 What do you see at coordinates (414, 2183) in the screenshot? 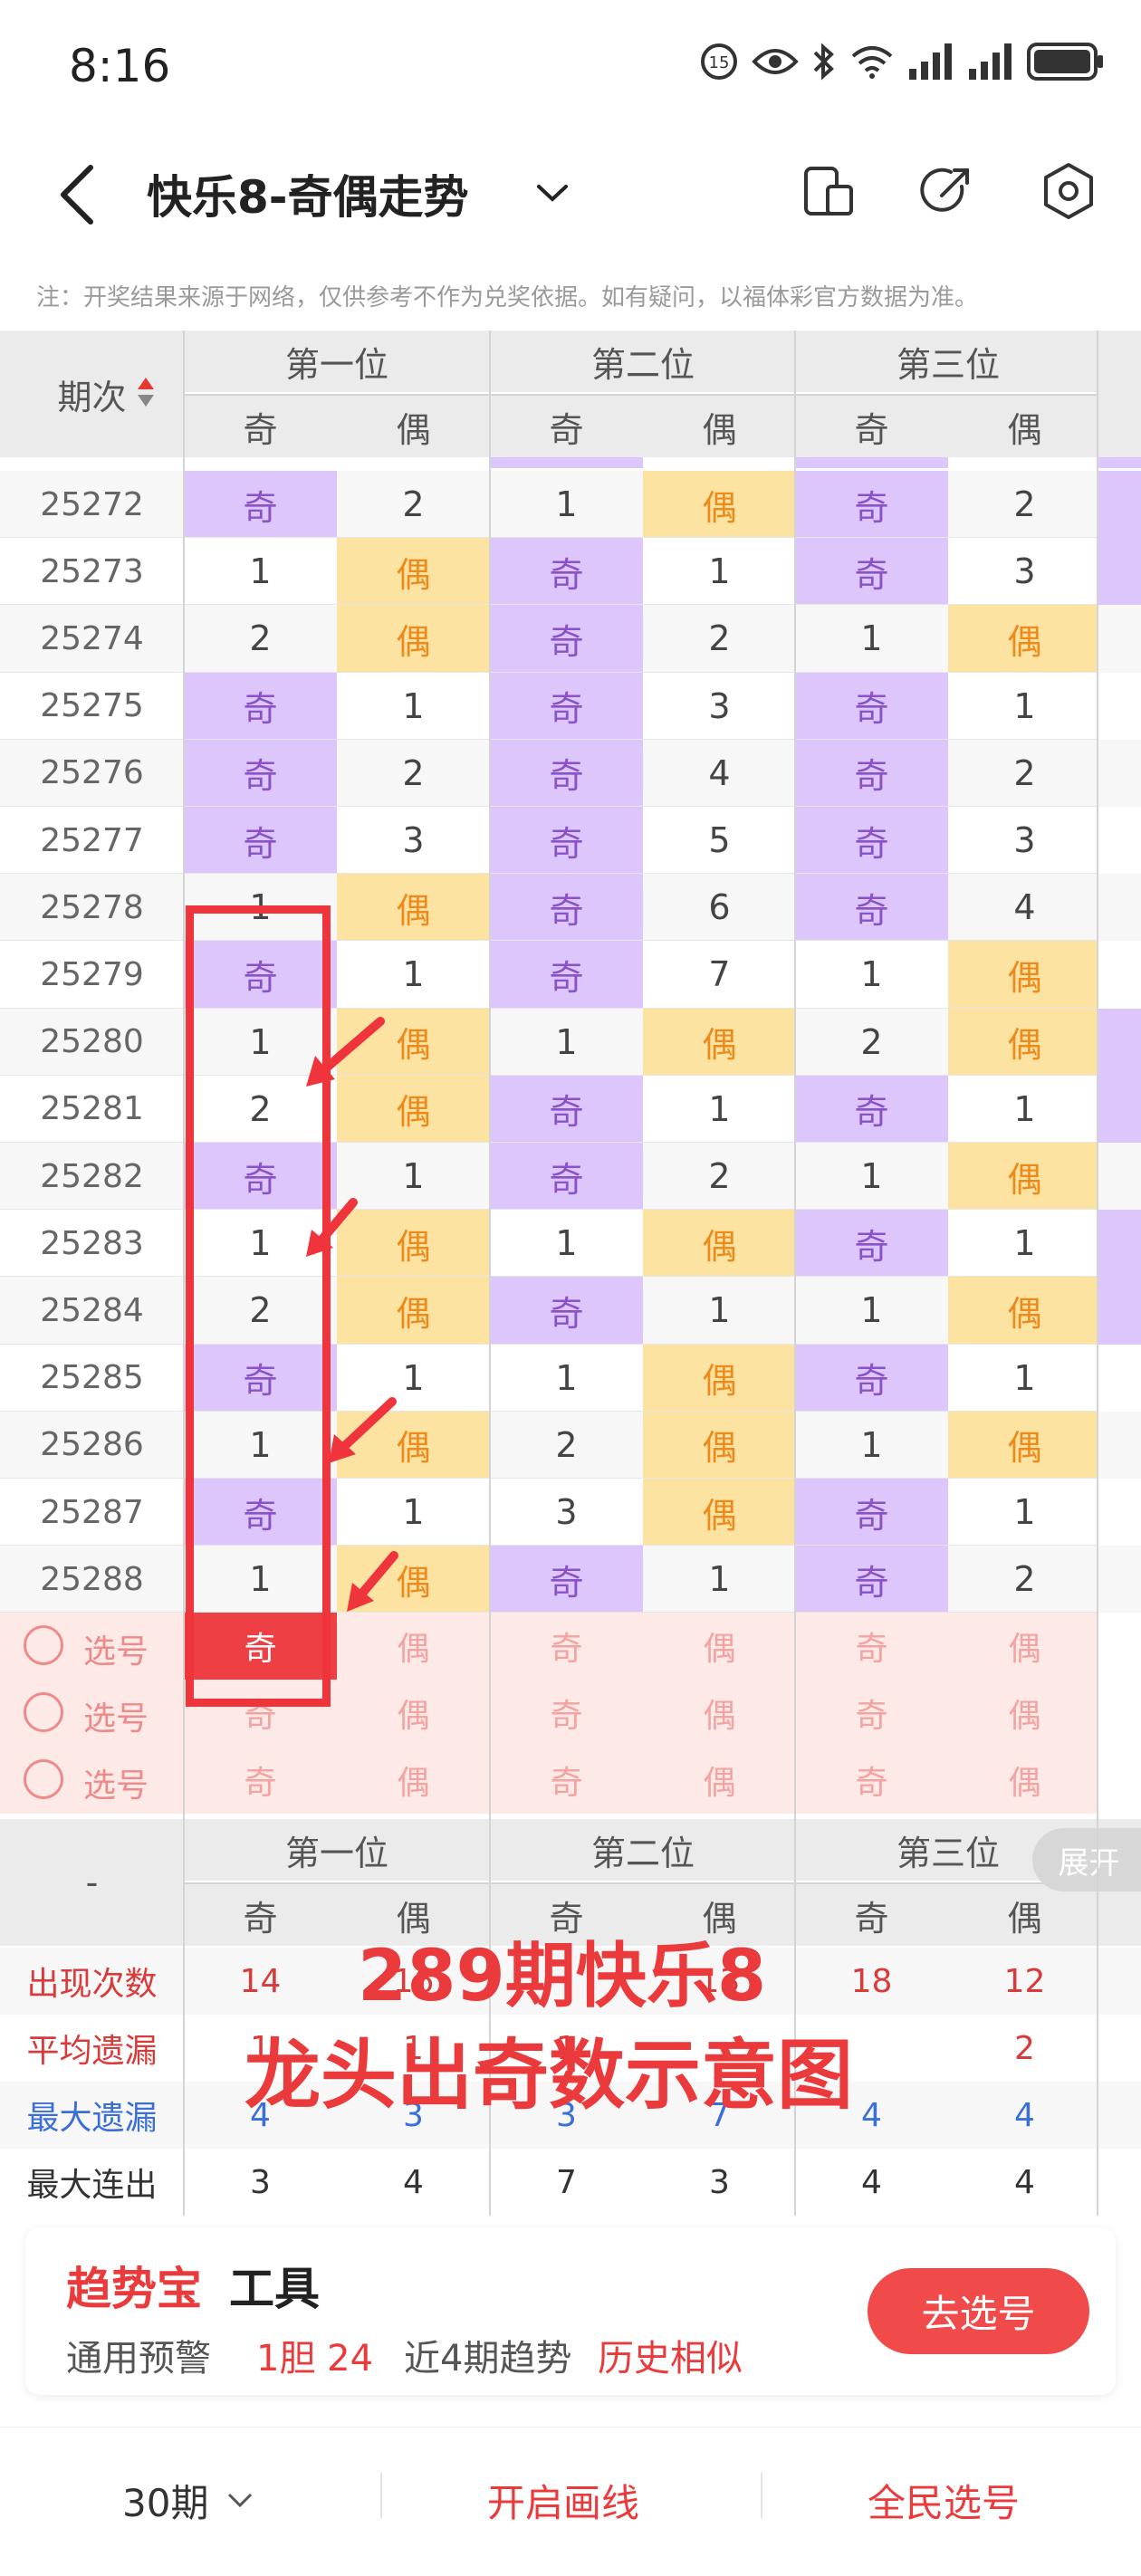
I see `stat-value: 4` at bounding box center [414, 2183].